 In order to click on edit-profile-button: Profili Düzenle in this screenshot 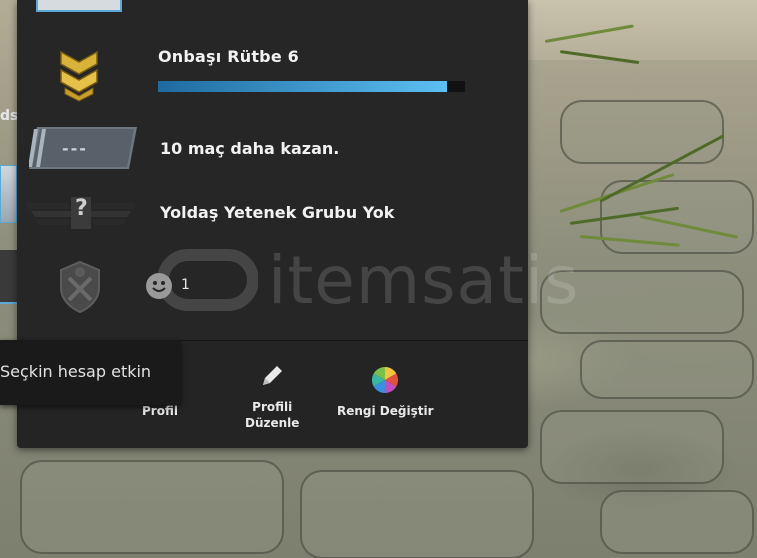, I will do `click(272, 396)`.